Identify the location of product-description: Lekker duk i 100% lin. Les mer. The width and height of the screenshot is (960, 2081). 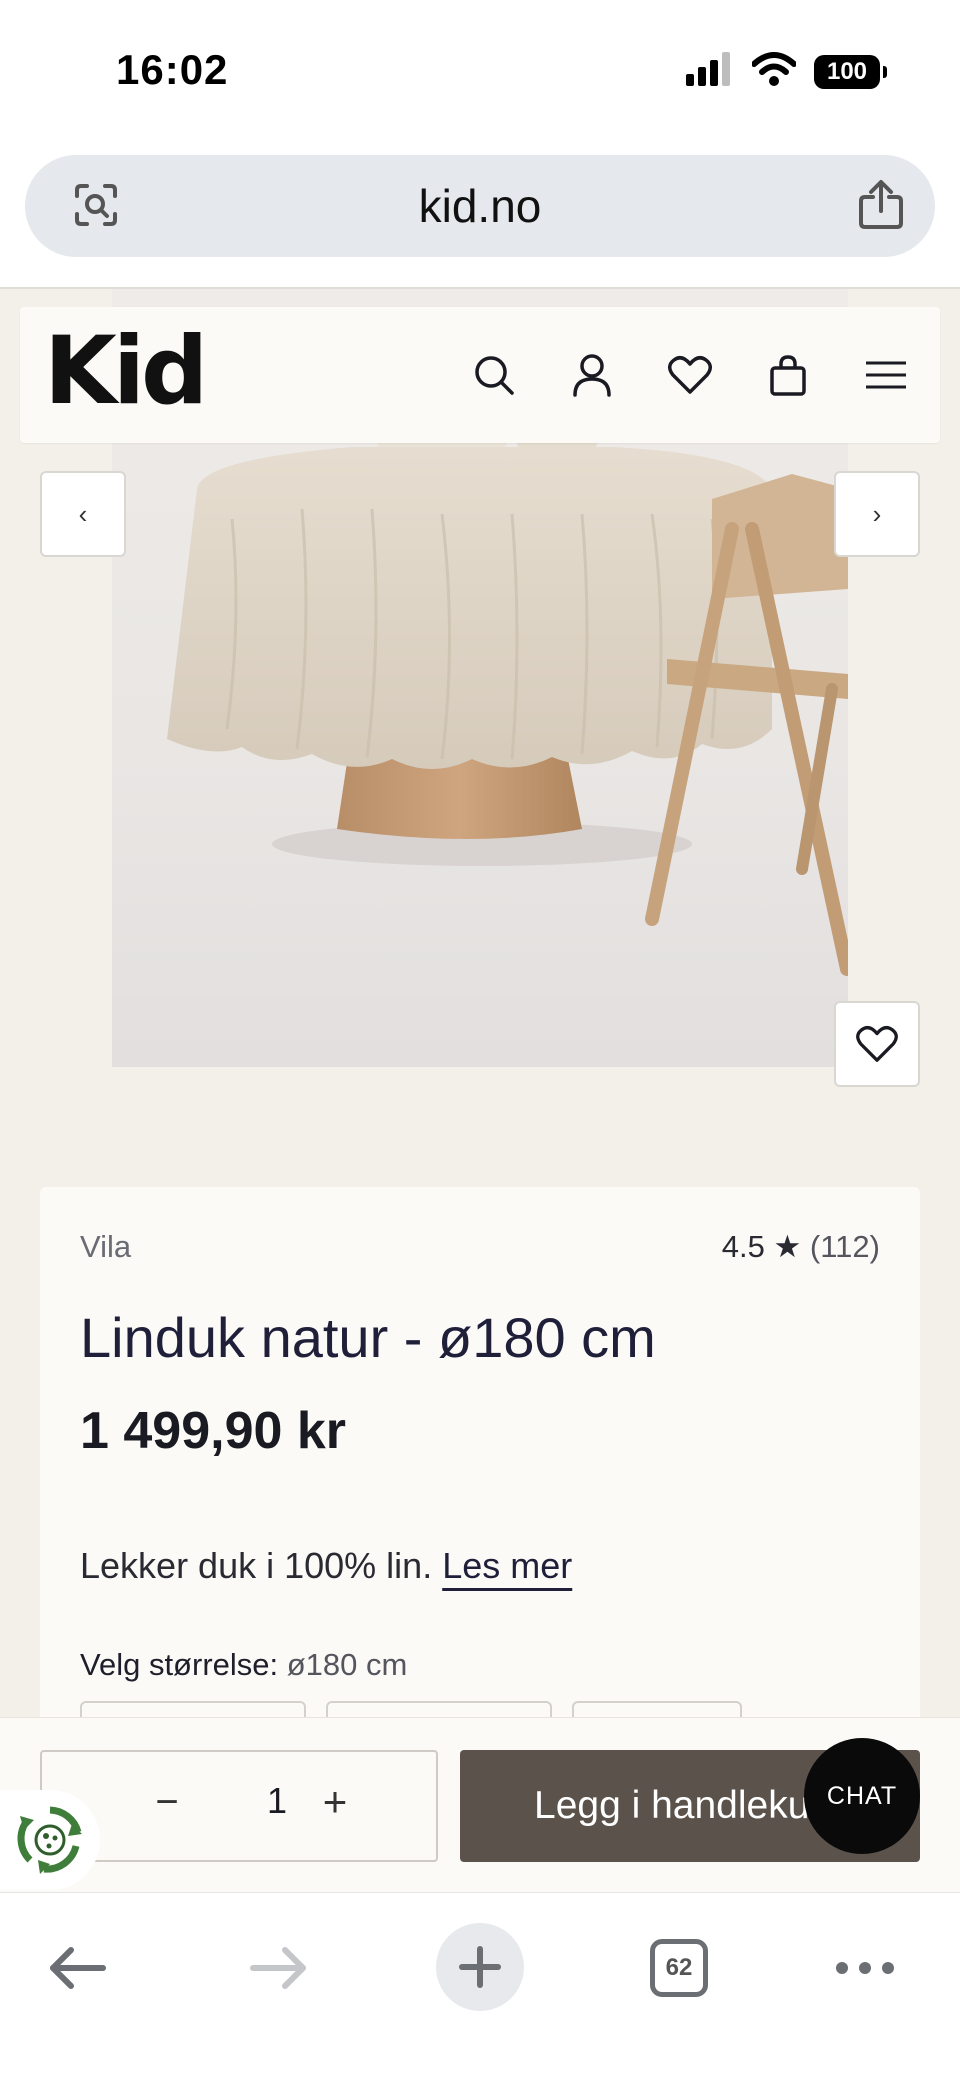
(326, 1566).